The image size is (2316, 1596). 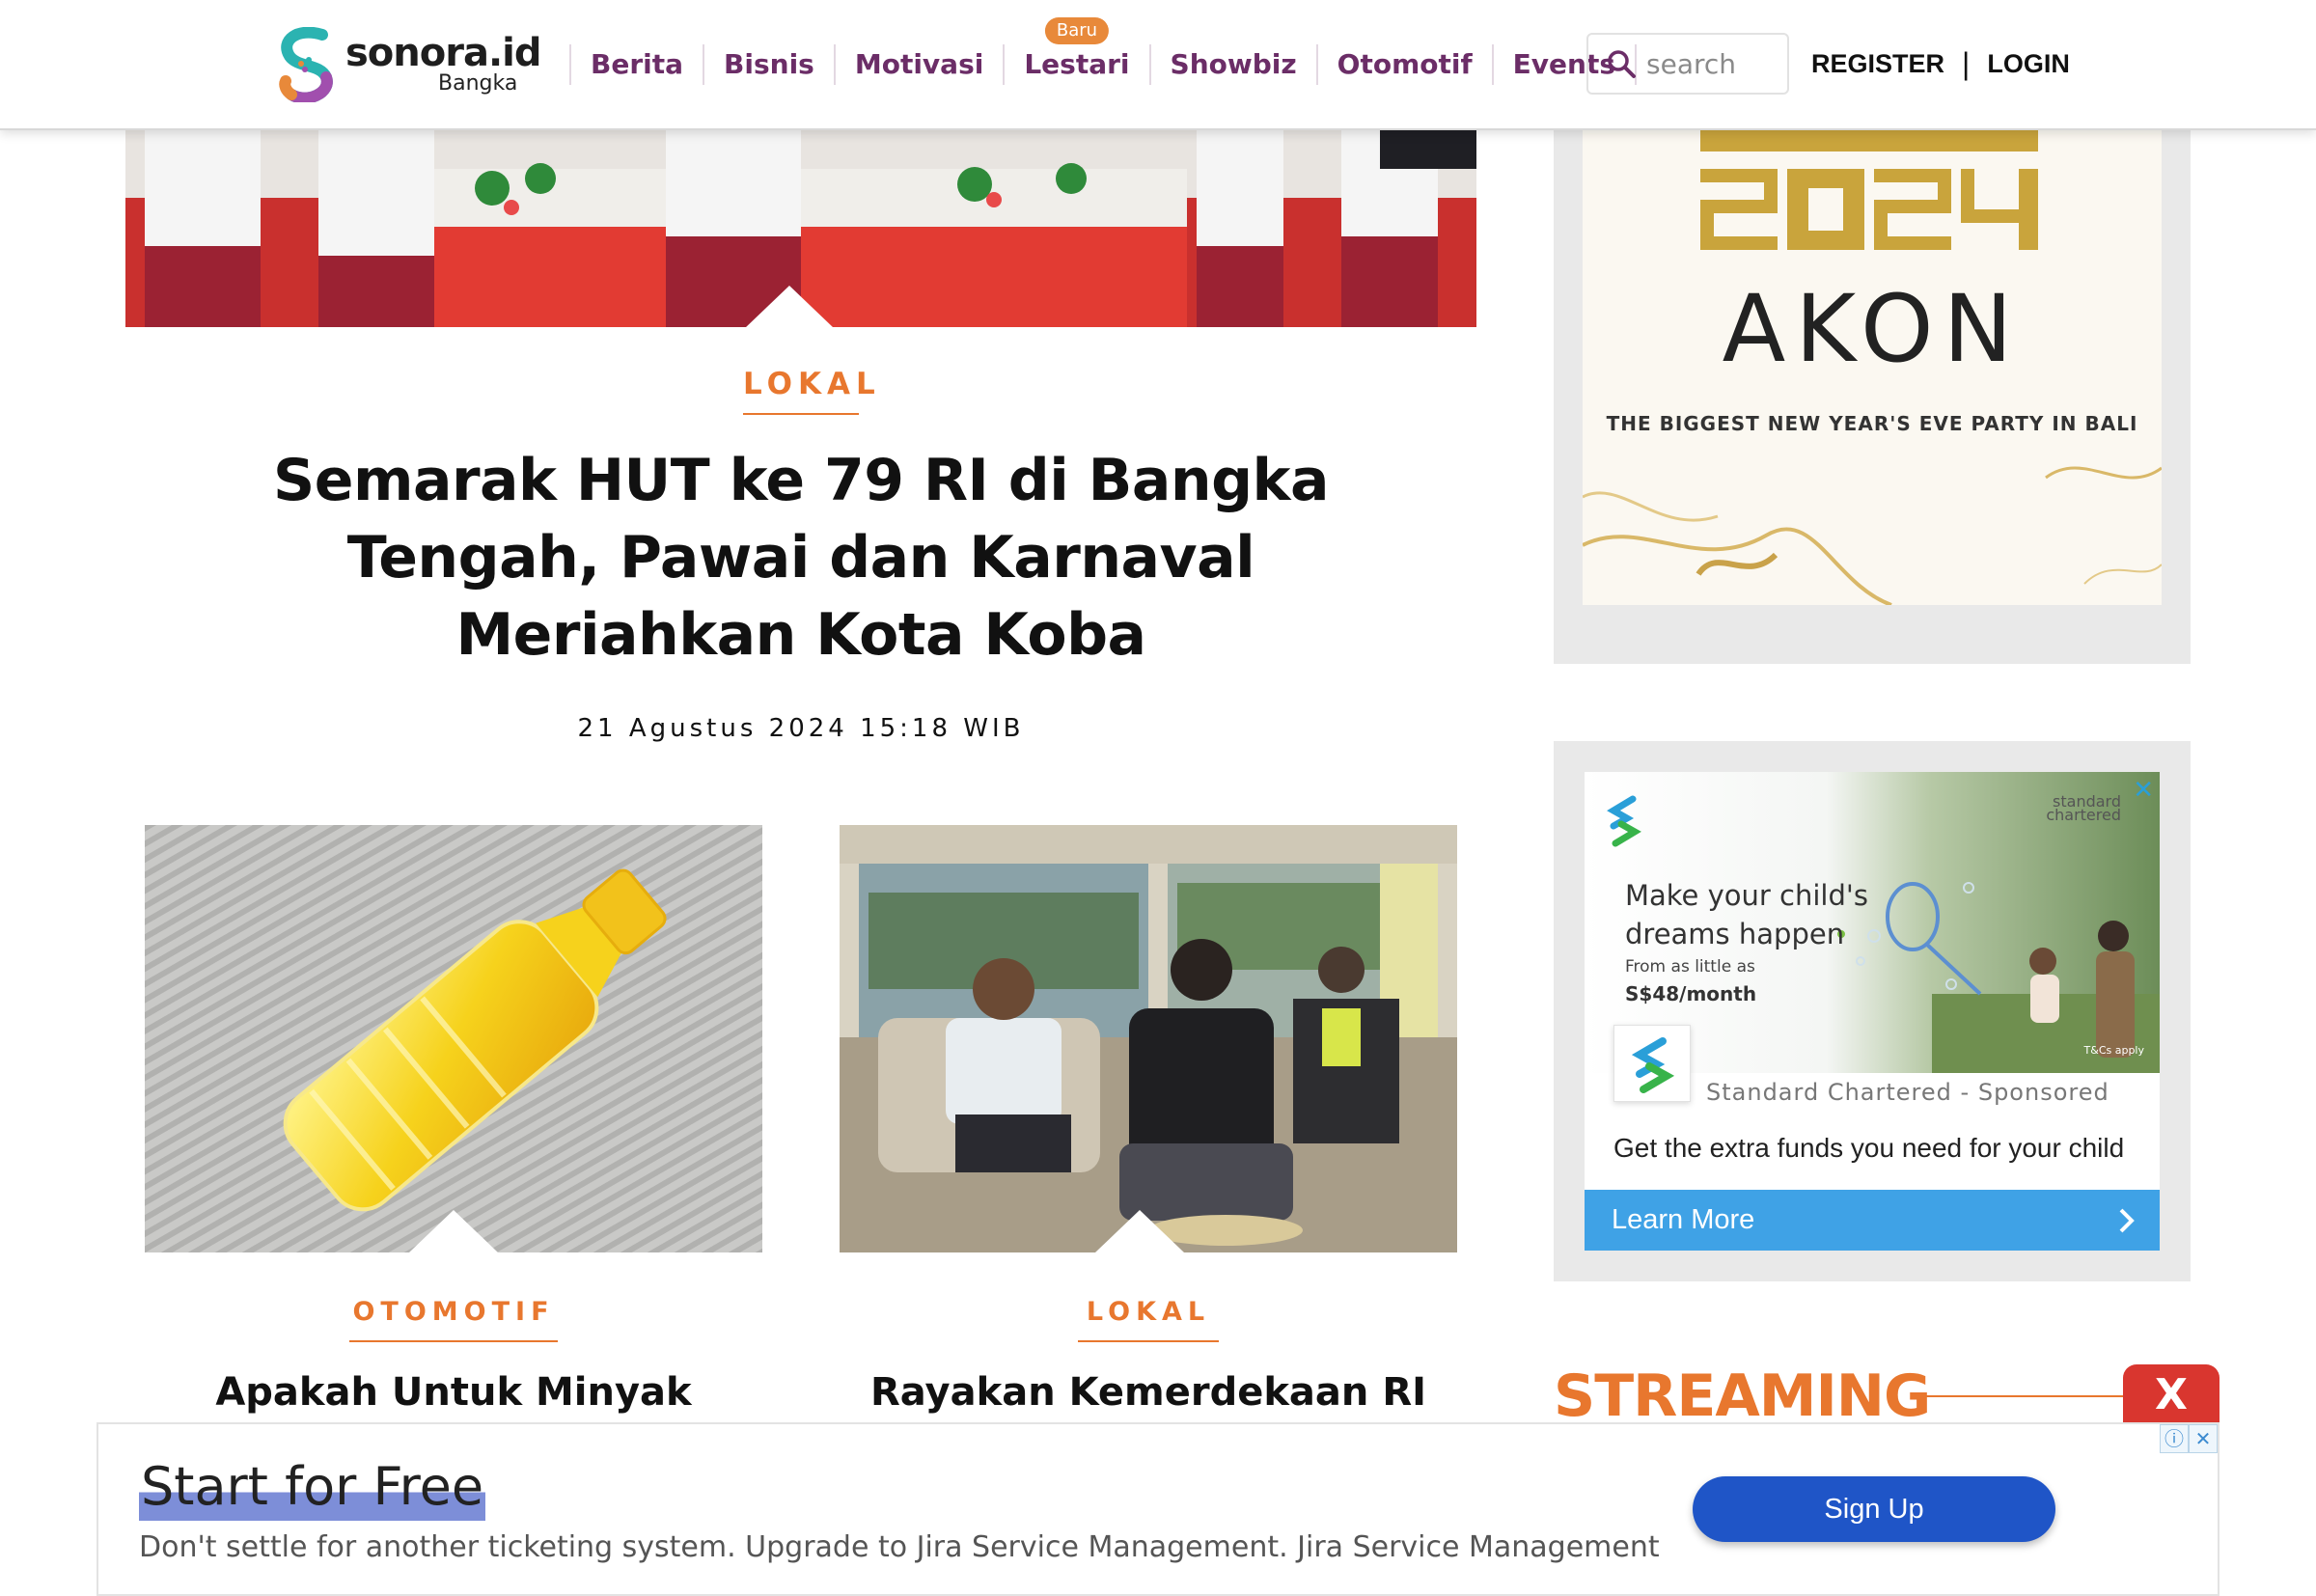 What do you see at coordinates (453, 1319) in the screenshot?
I see `card-category-label: OTOMOTIF` at bounding box center [453, 1319].